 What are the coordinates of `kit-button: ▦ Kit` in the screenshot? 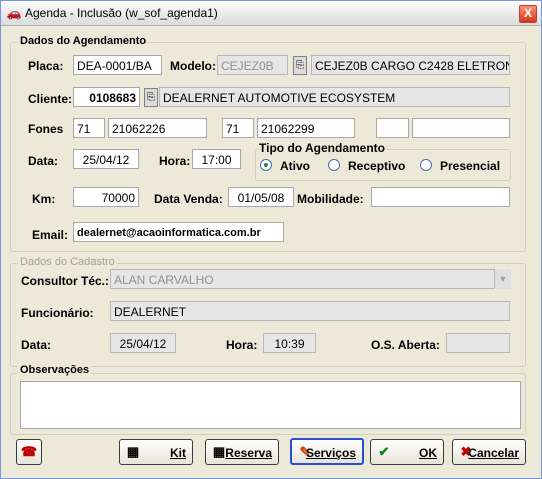 It's located at (156, 452).